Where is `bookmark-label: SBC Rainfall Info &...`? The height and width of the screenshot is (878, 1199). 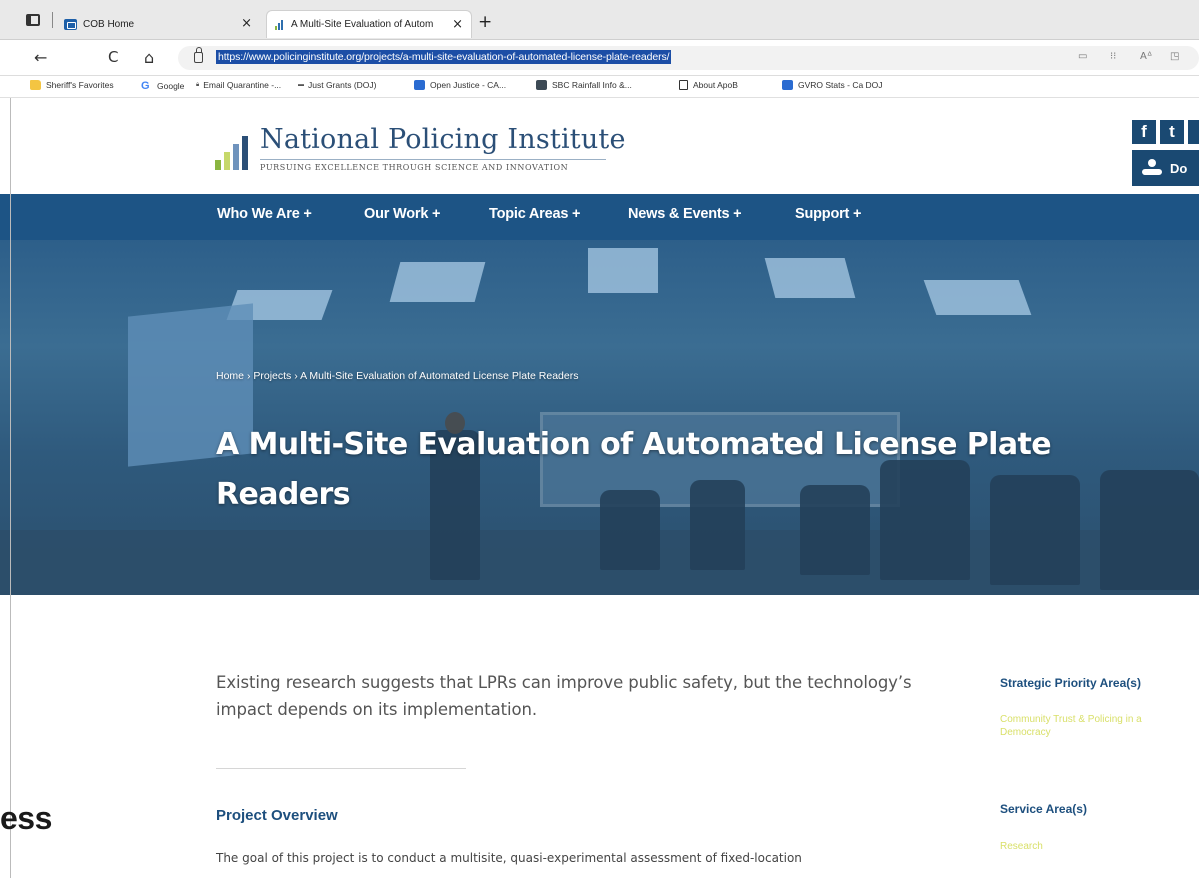
bookmark-label: SBC Rainfall Info &... is located at coordinates (592, 85).